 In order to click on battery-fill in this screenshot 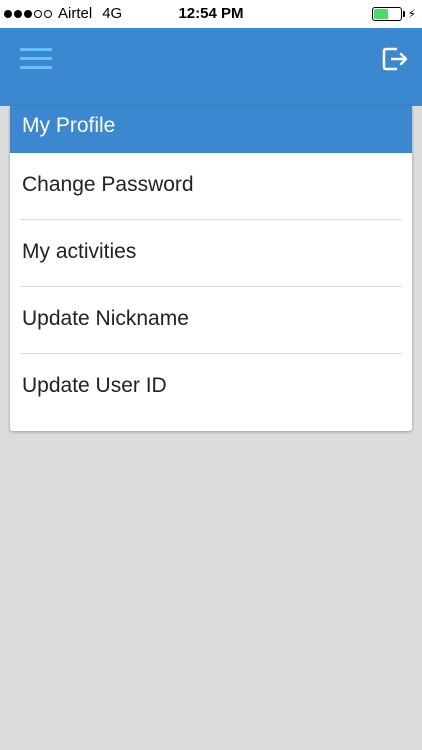, I will do `click(380, 14)`.